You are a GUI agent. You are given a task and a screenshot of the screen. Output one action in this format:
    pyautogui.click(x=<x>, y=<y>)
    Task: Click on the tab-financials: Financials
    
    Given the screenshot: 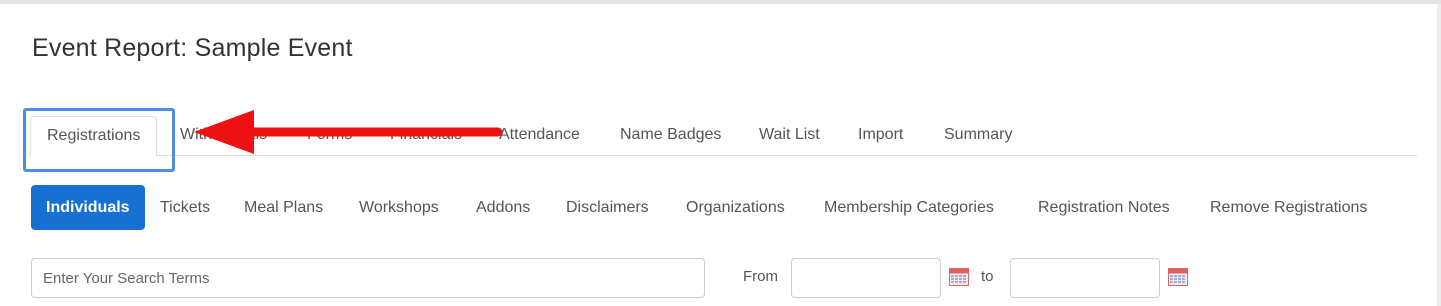 What is the action you would take?
    pyautogui.click(x=426, y=136)
    